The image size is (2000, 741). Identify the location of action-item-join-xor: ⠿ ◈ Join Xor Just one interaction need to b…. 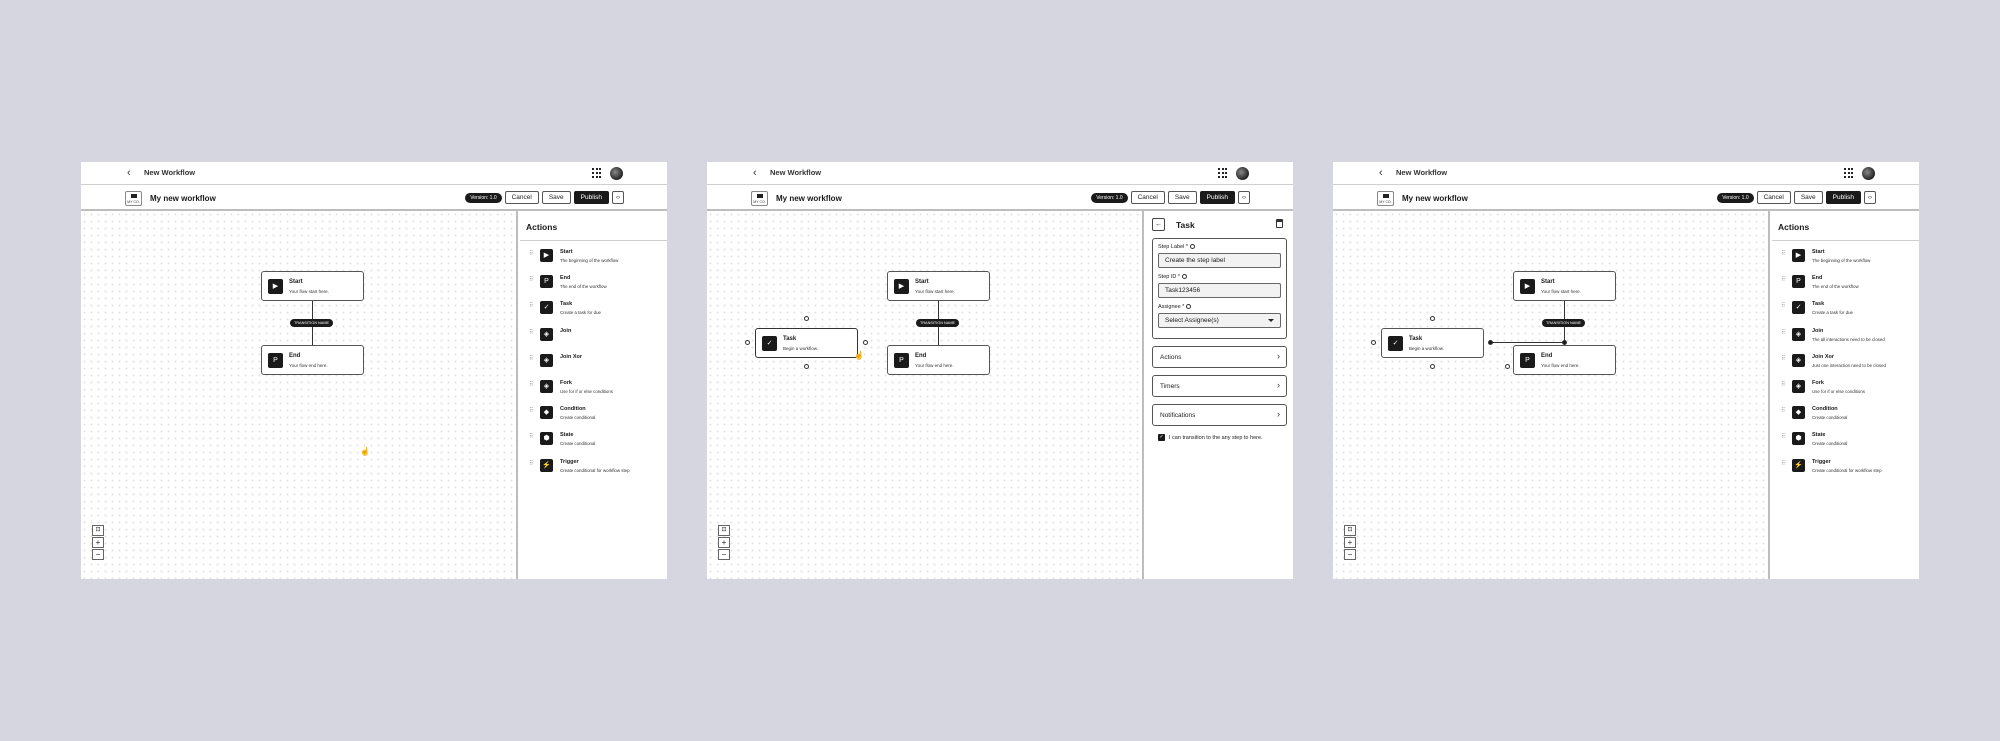
(1845, 359).